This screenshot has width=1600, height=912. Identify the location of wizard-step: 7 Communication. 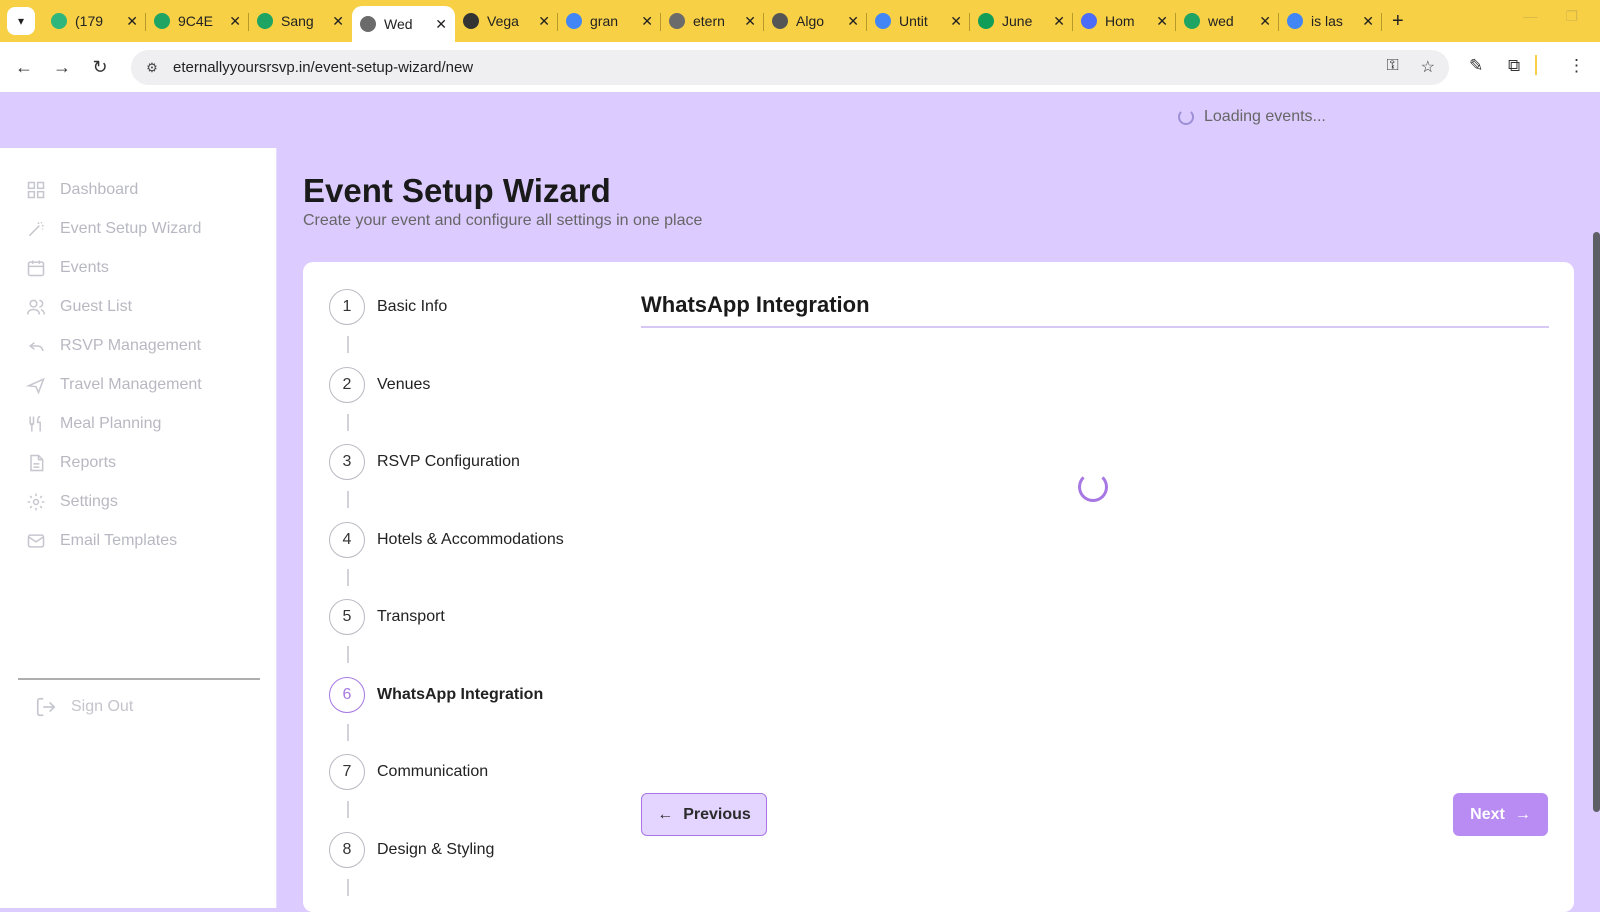
(408, 772).